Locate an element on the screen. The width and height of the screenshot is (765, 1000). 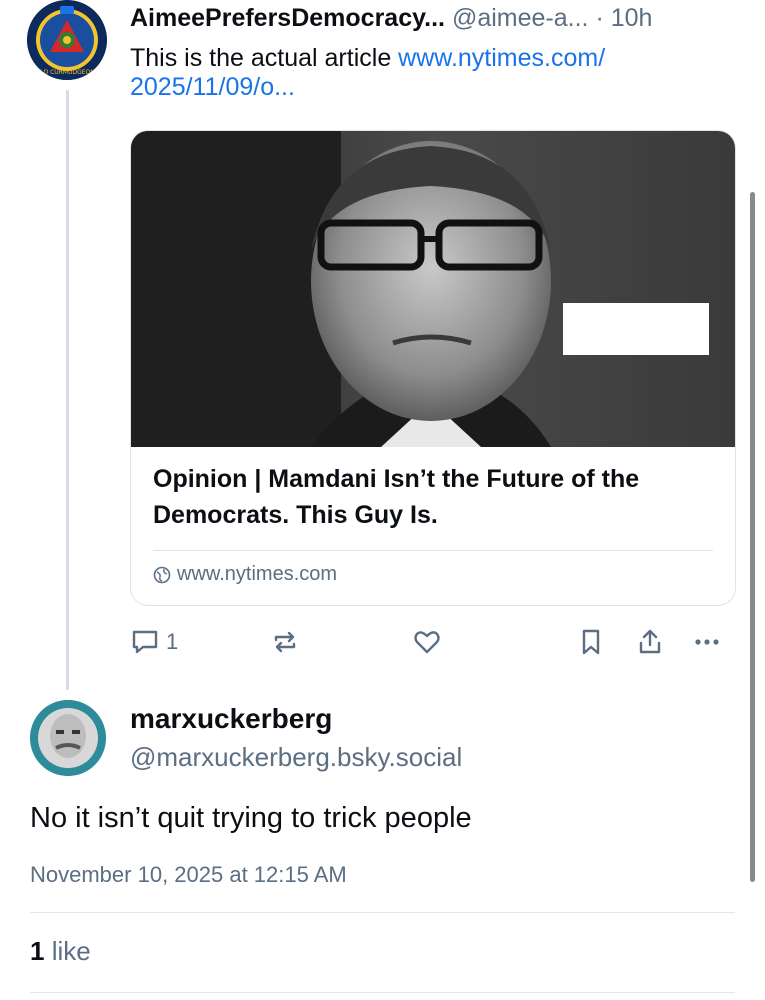
likes-link: 1 like is located at coordinates (60, 951).